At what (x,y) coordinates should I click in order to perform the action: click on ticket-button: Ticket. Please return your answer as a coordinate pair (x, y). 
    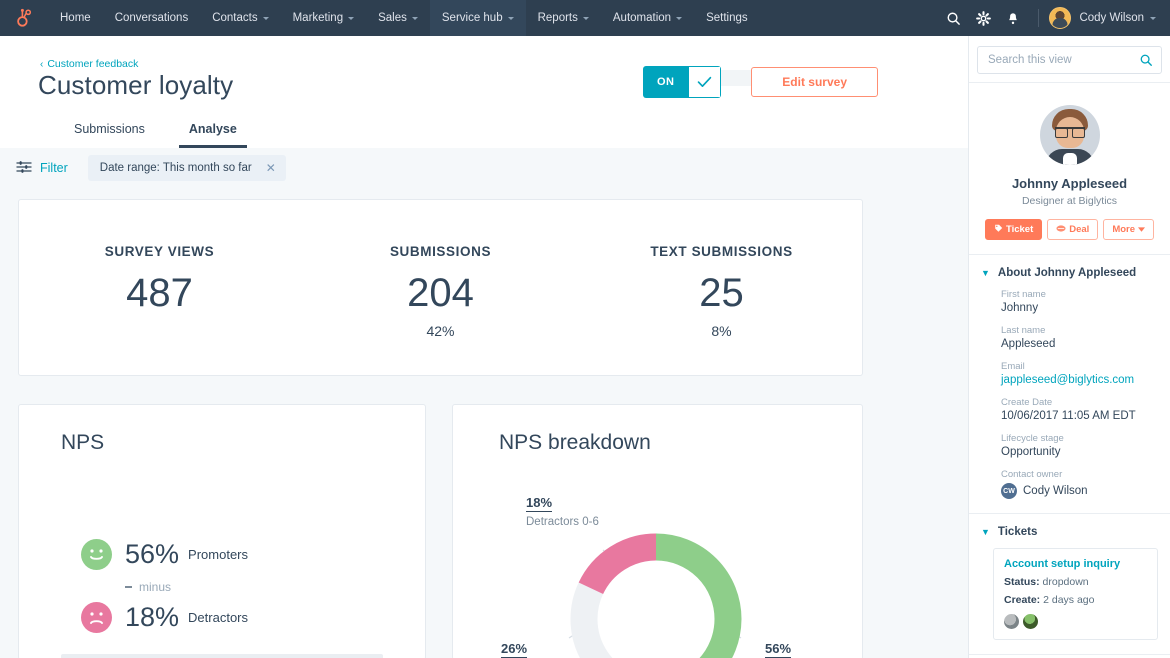
    Looking at the image, I should click on (1013, 229).